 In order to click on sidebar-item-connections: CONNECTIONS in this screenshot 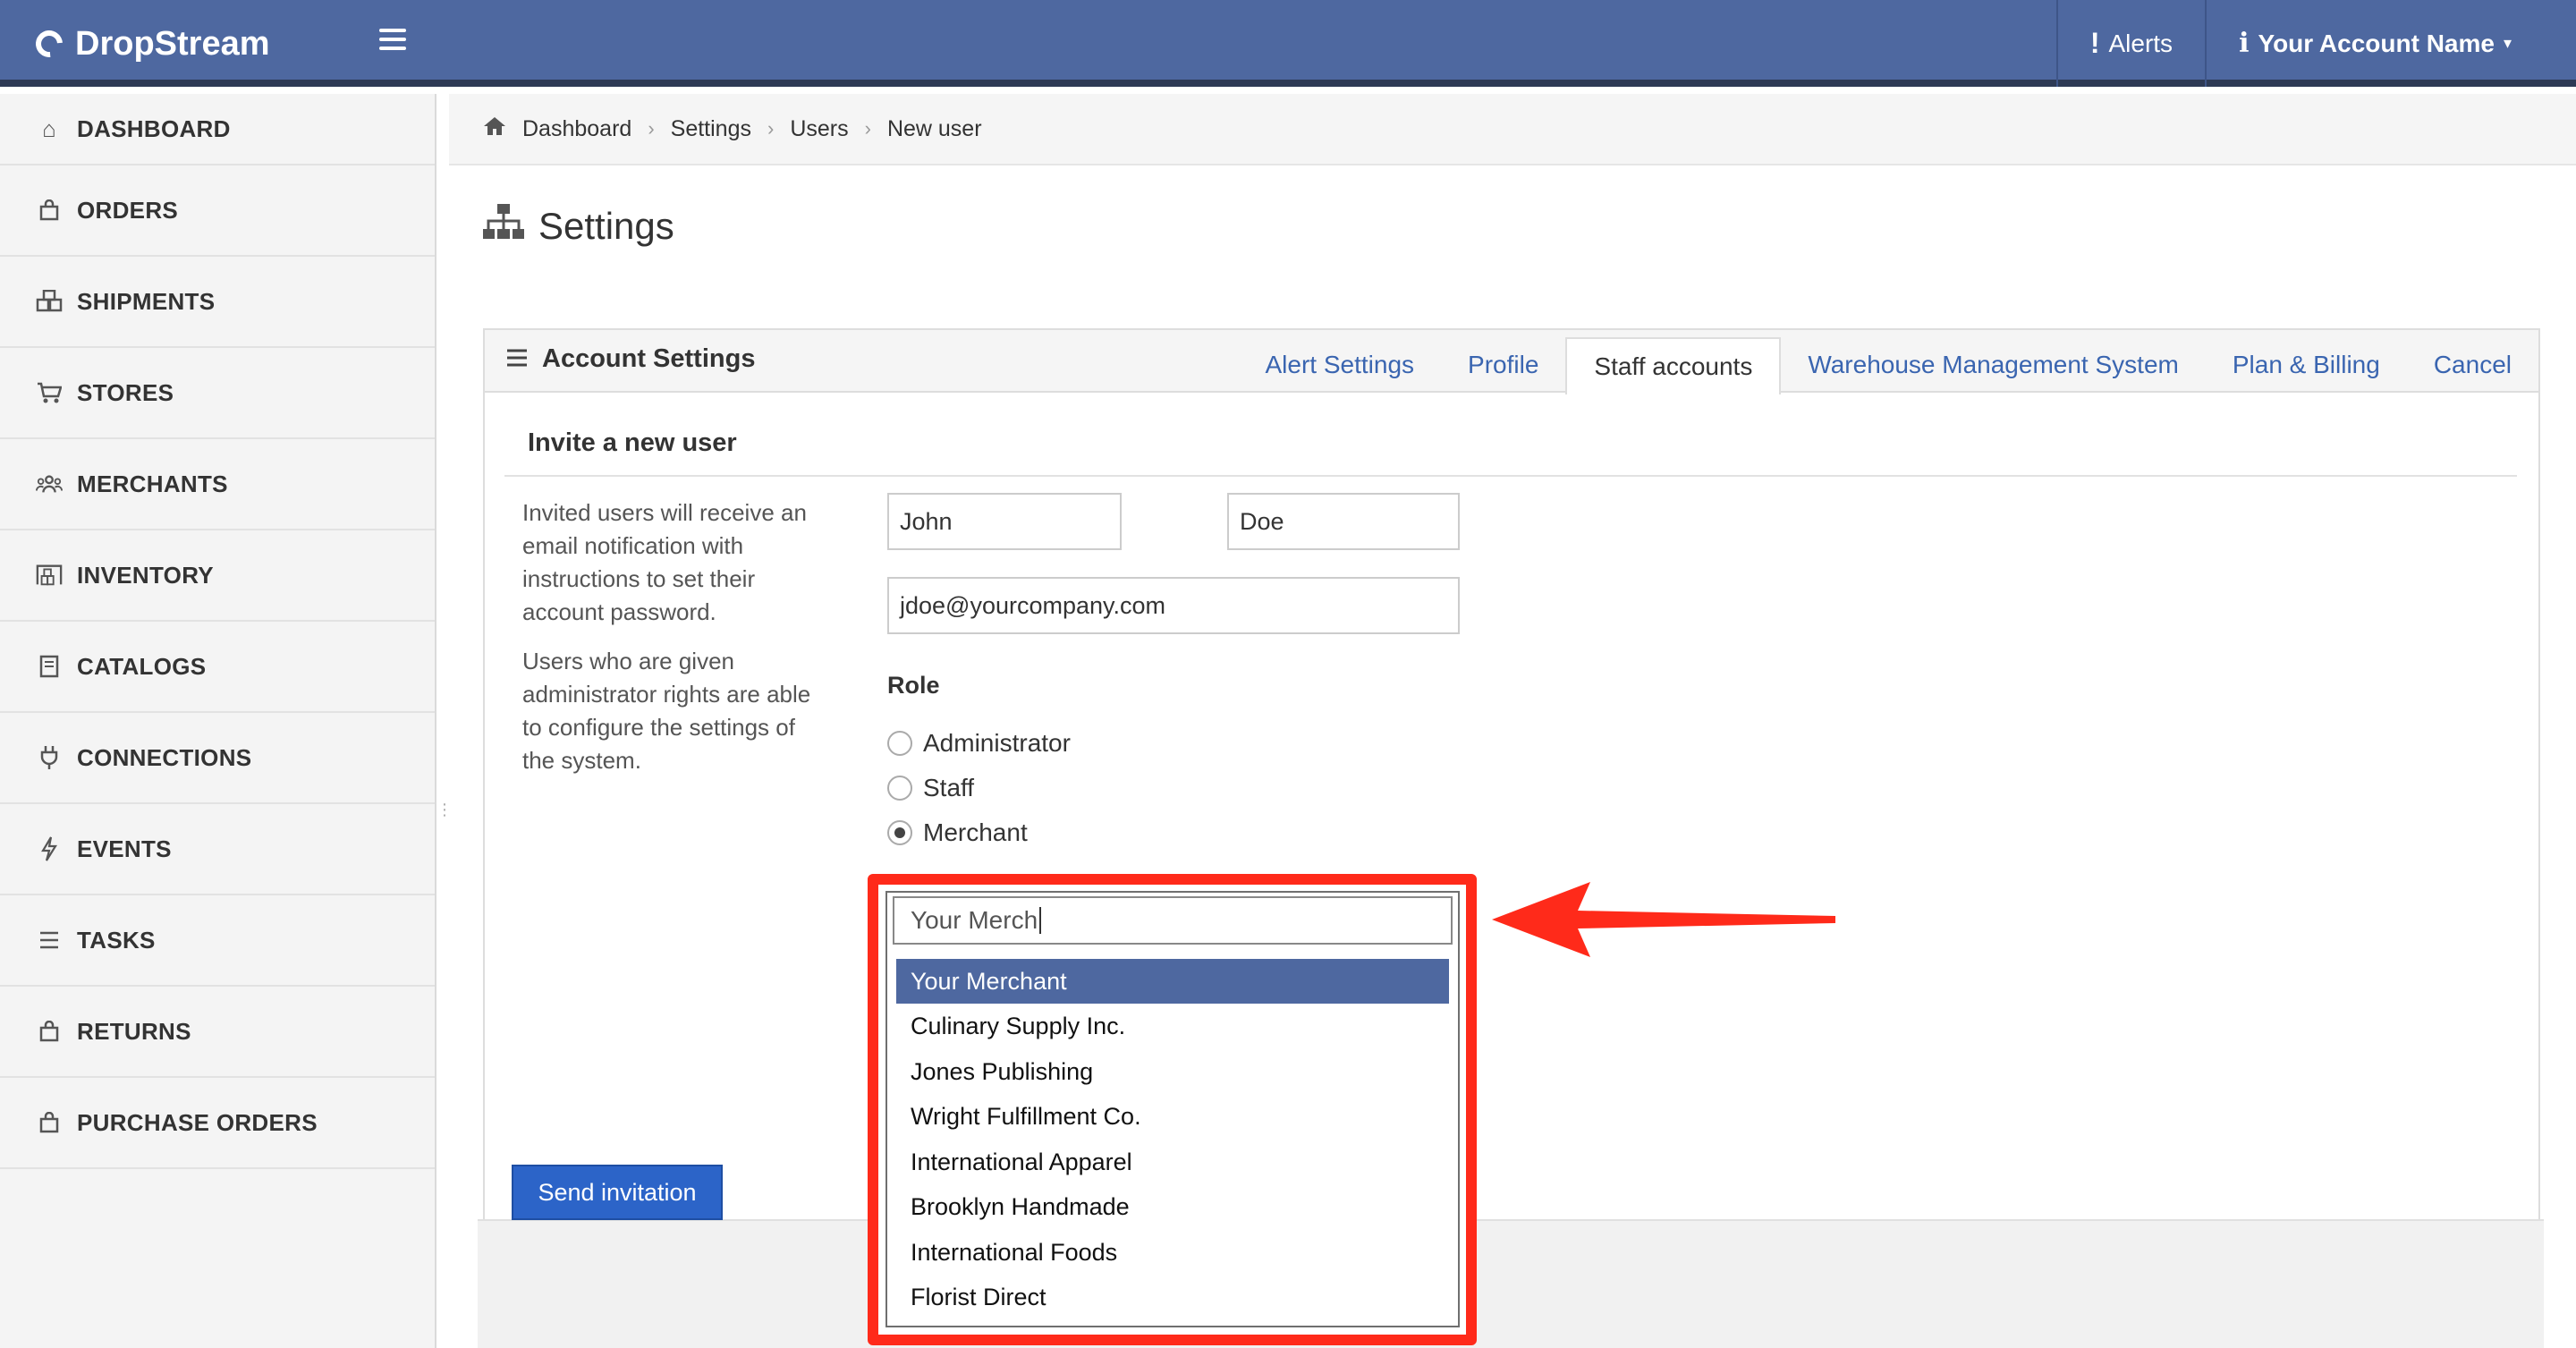, I will do `click(217, 759)`.